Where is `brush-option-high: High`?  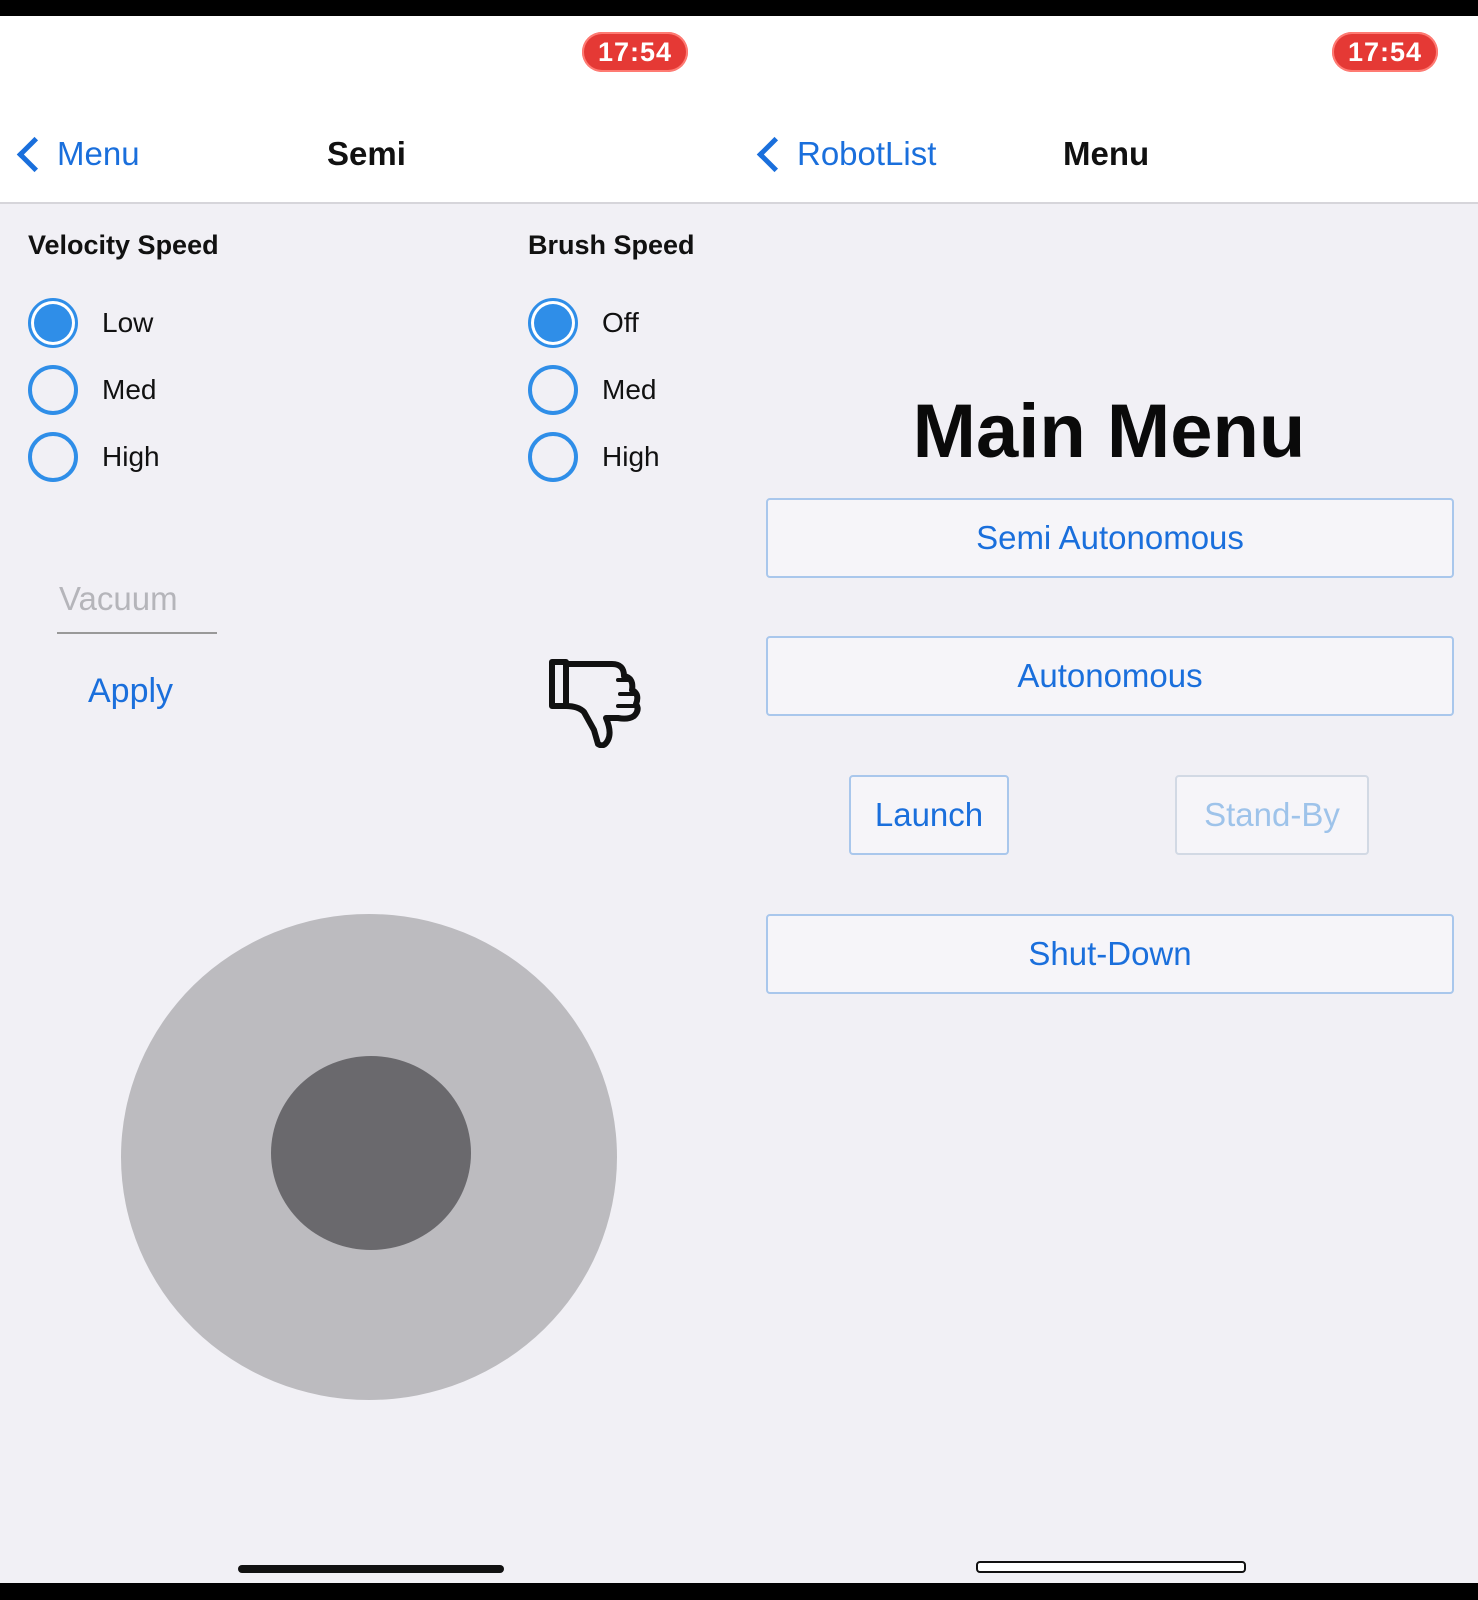
brush-option-high: High is located at coordinates (594, 457).